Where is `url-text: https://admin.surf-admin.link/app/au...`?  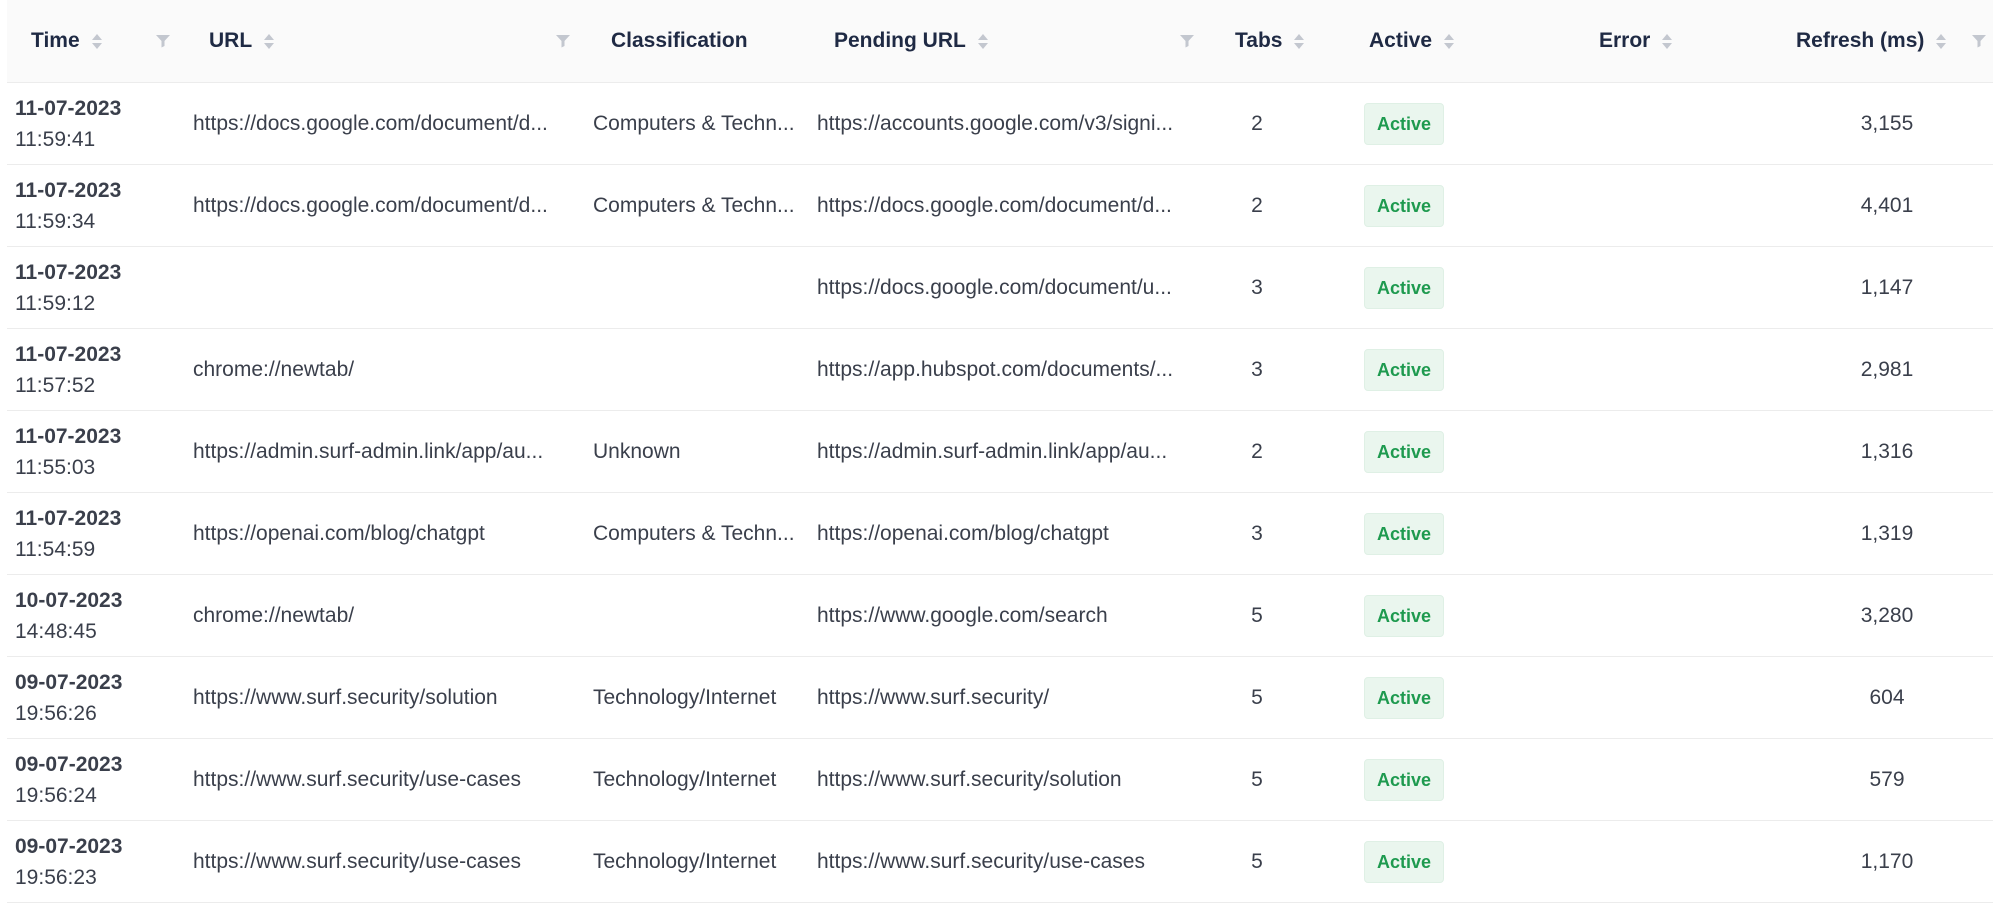 url-text: https://admin.surf-admin.link/app/au... is located at coordinates (368, 451).